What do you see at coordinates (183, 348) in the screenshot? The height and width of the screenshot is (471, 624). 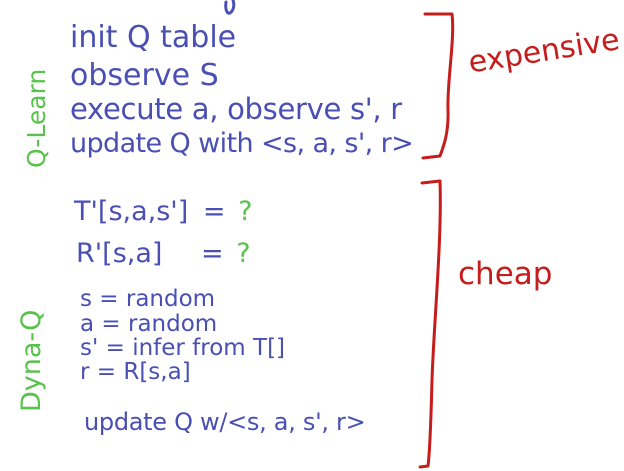 I see `dyna-line-sprime: s' = infer from T[]` at bounding box center [183, 348].